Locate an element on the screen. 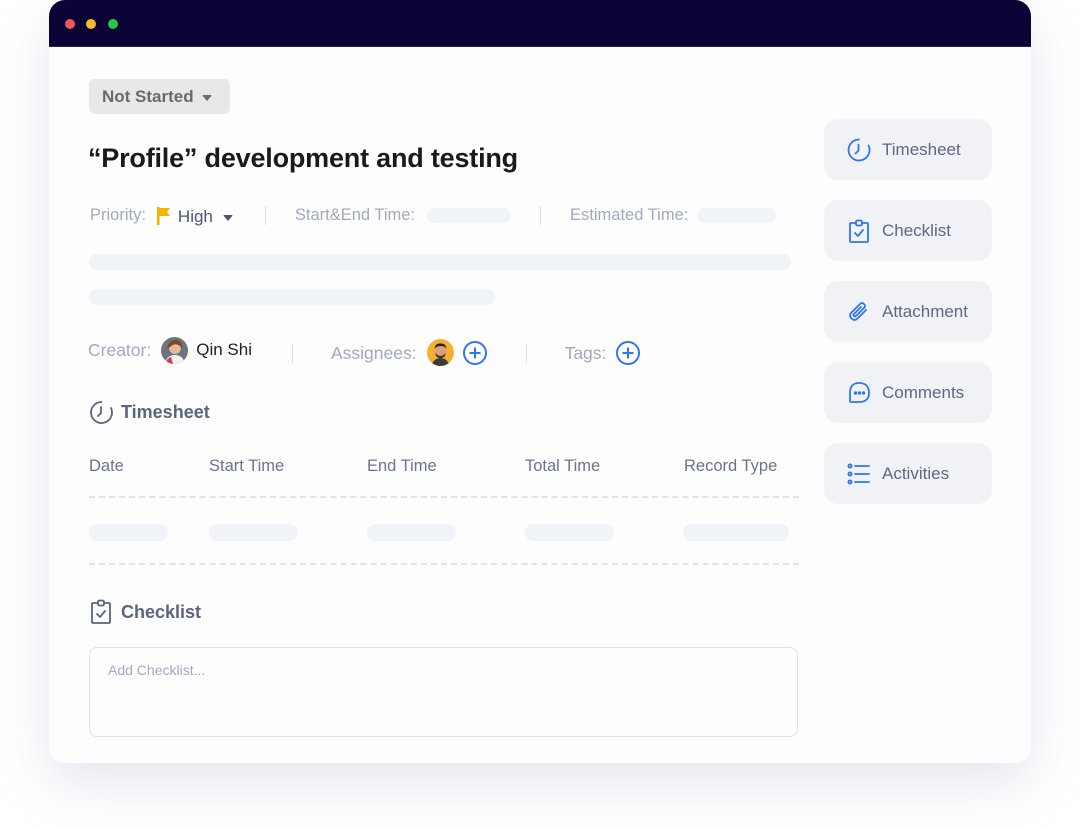  sidebar-item-label: Attachment is located at coordinates (925, 311).